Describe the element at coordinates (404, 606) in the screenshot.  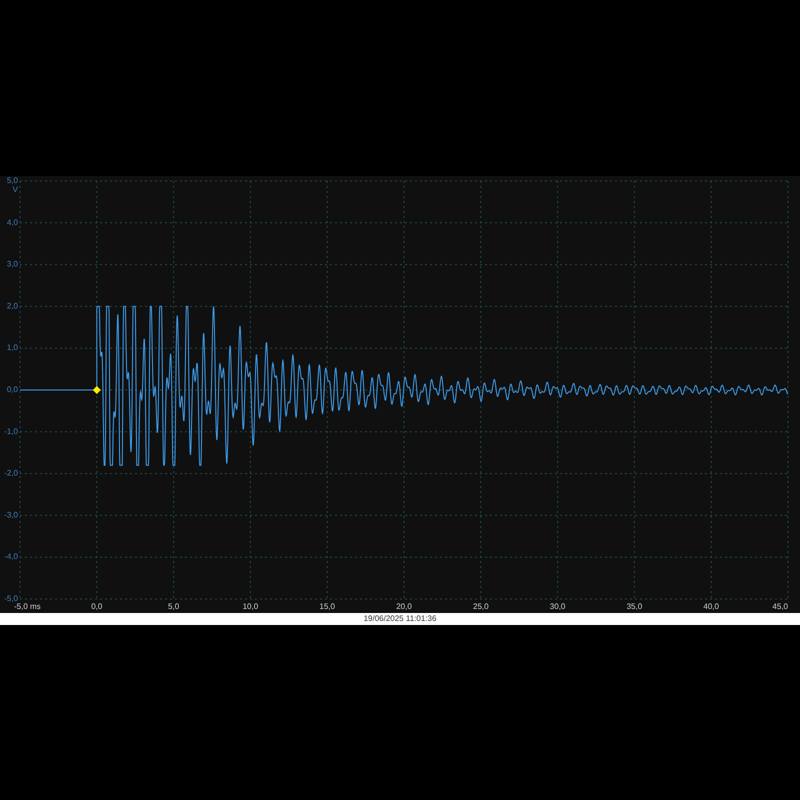
I see `x-axis-label: 20,0` at that location.